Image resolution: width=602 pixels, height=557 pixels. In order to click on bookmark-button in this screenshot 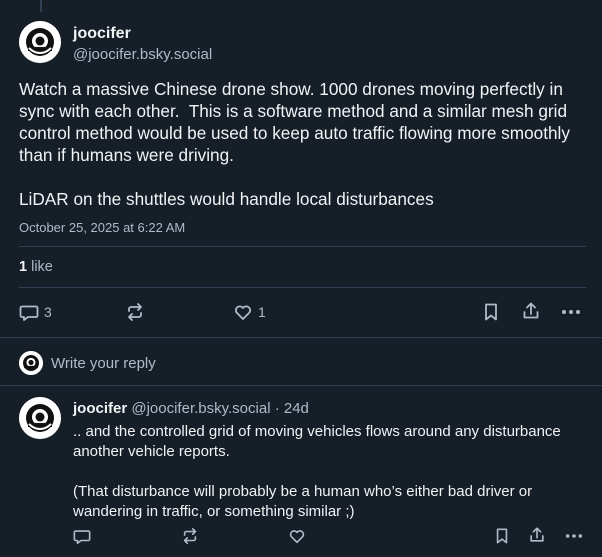, I will do `click(491, 312)`.